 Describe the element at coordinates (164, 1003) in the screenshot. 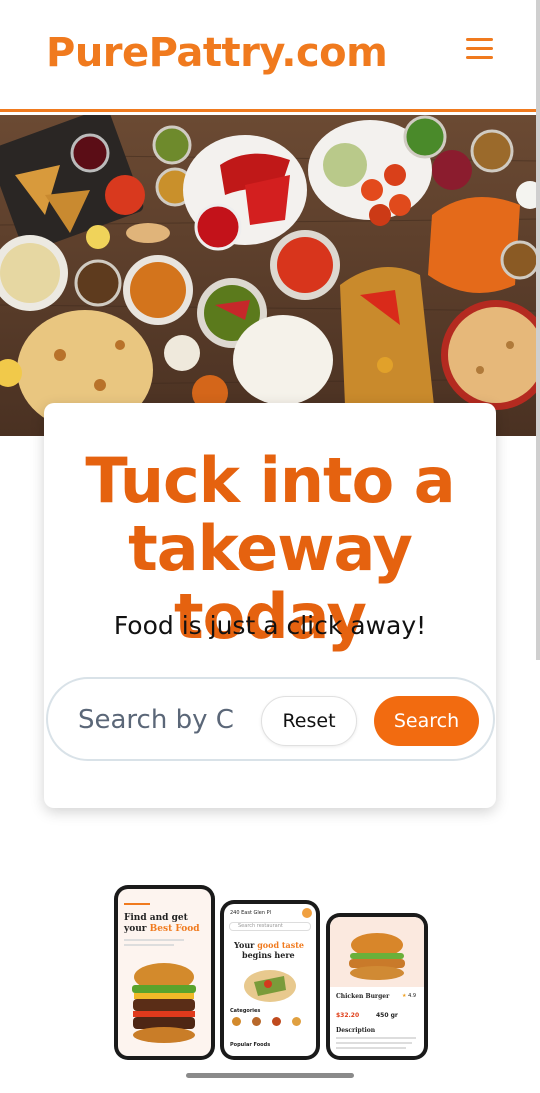

I see `burger-illustration` at that location.